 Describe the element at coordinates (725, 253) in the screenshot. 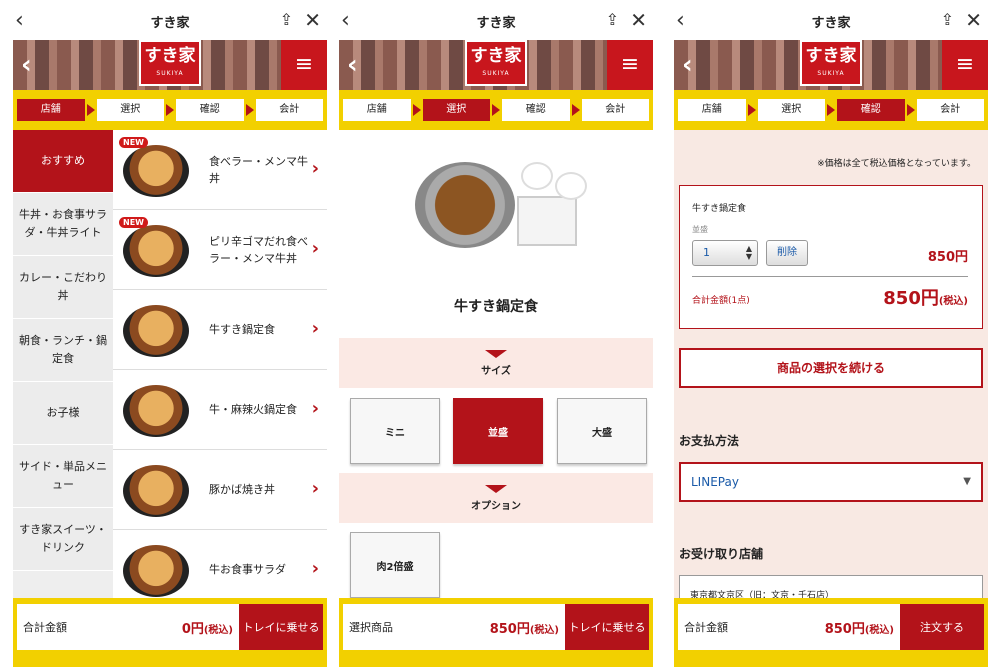

I see `quantity-select: 1 ▲ ▼` at that location.